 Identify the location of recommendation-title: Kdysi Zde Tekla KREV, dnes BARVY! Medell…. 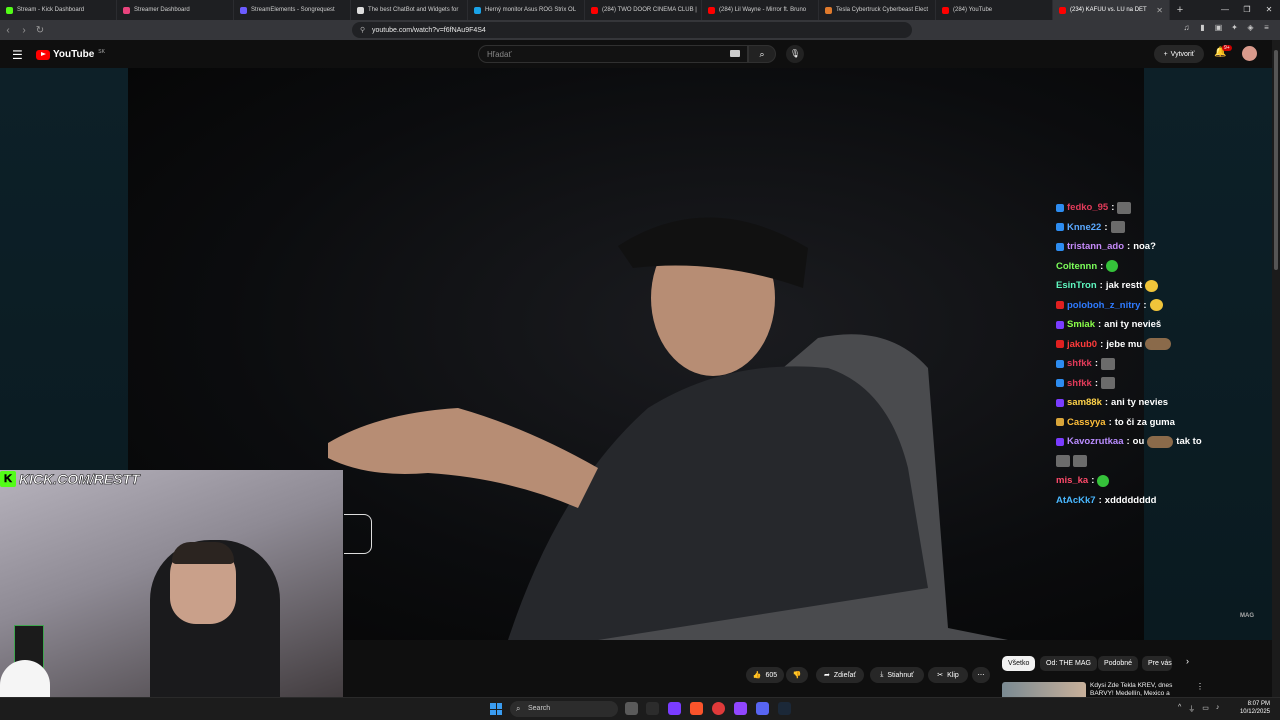
(1140, 689).